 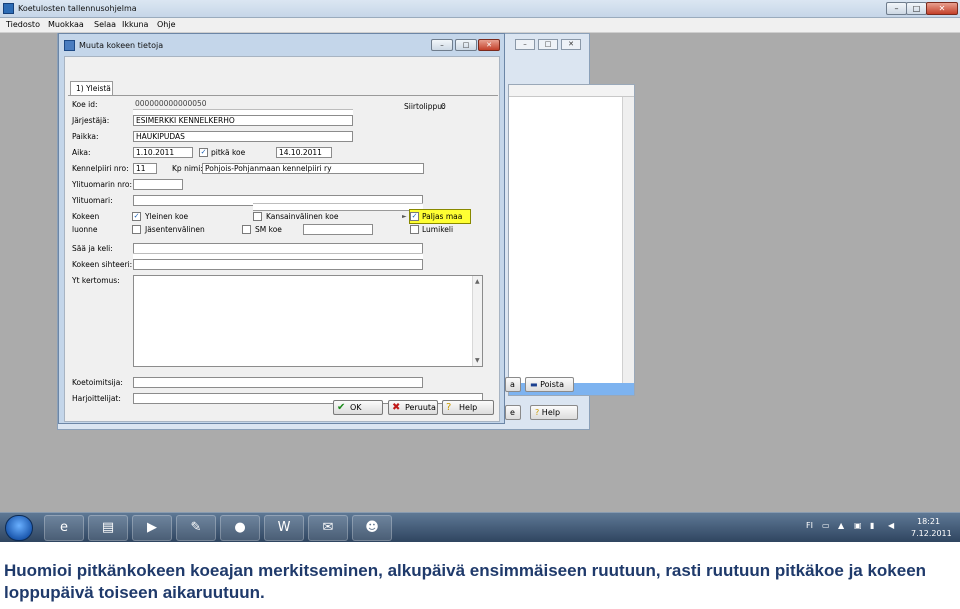 I want to click on ylituomarin-nro-label: Ylituomarin nro:, so click(x=102, y=184).